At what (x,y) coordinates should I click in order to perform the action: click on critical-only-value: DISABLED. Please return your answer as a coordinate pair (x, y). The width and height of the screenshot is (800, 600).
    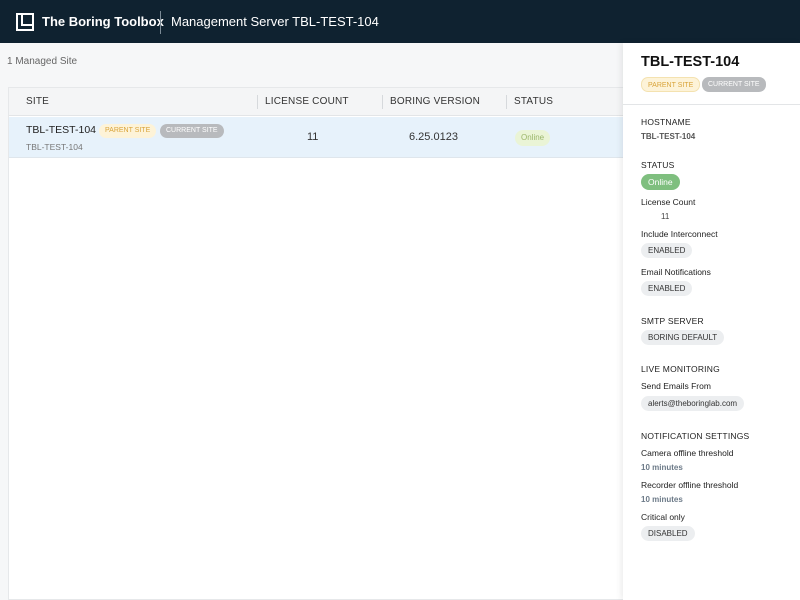
    Looking at the image, I should click on (668, 533).